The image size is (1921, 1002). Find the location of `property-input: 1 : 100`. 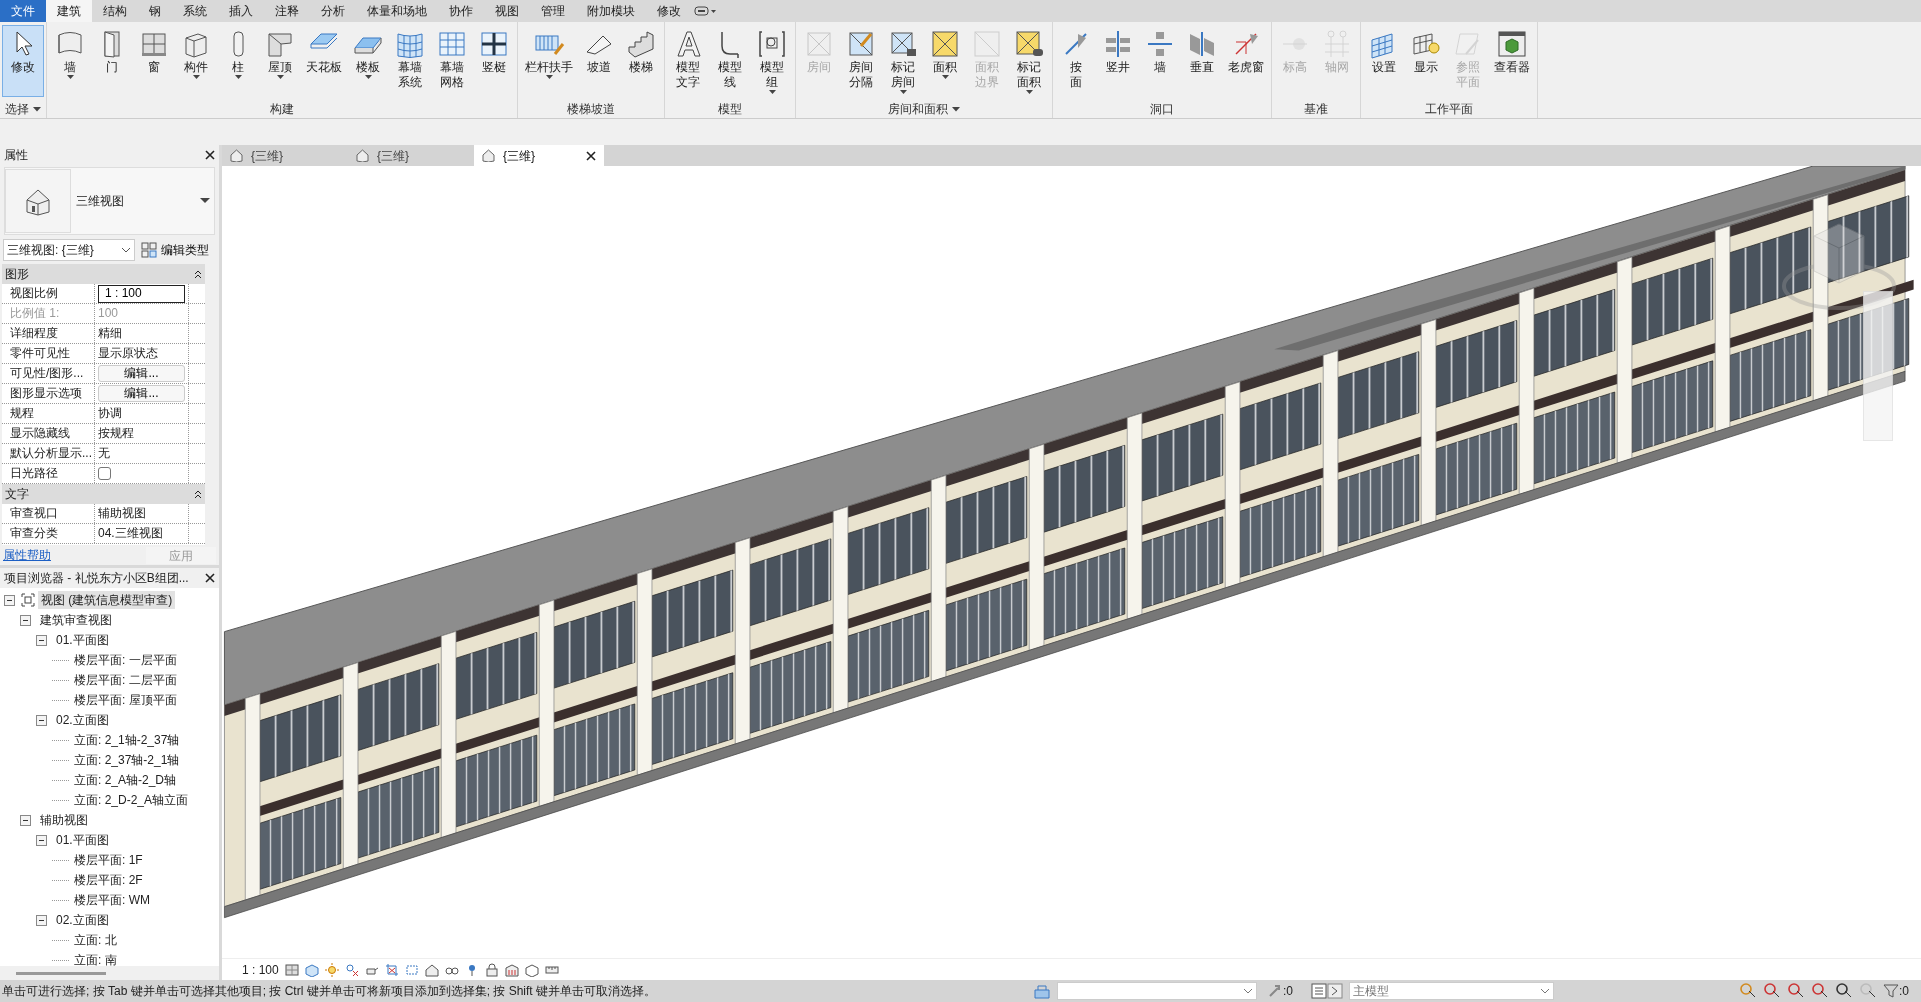

property-input: 1 : 100 is located at coordinates (141, 293).